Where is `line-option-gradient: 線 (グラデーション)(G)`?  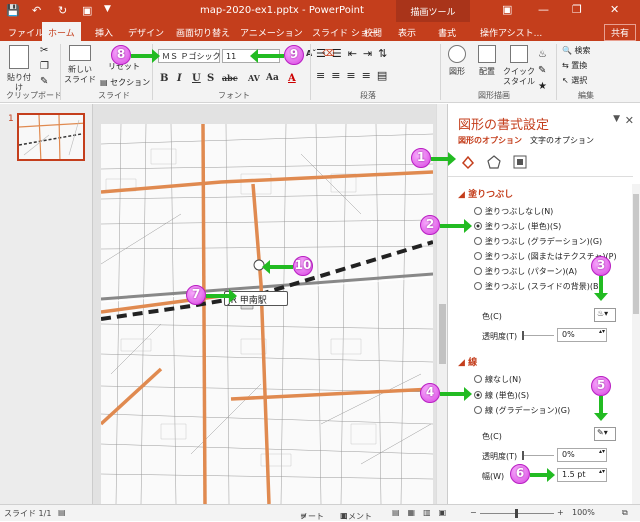
line-option-gradient: 線 (グラデーション)(G) is located at coordinates (522, 410).